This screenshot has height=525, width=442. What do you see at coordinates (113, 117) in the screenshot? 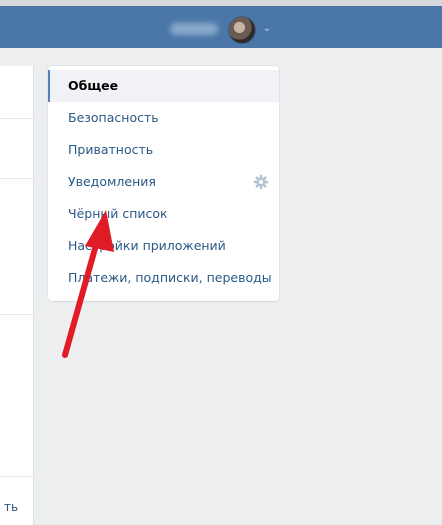
I see `menu-item-label: Безопасность` at bounding box center [113, 117].